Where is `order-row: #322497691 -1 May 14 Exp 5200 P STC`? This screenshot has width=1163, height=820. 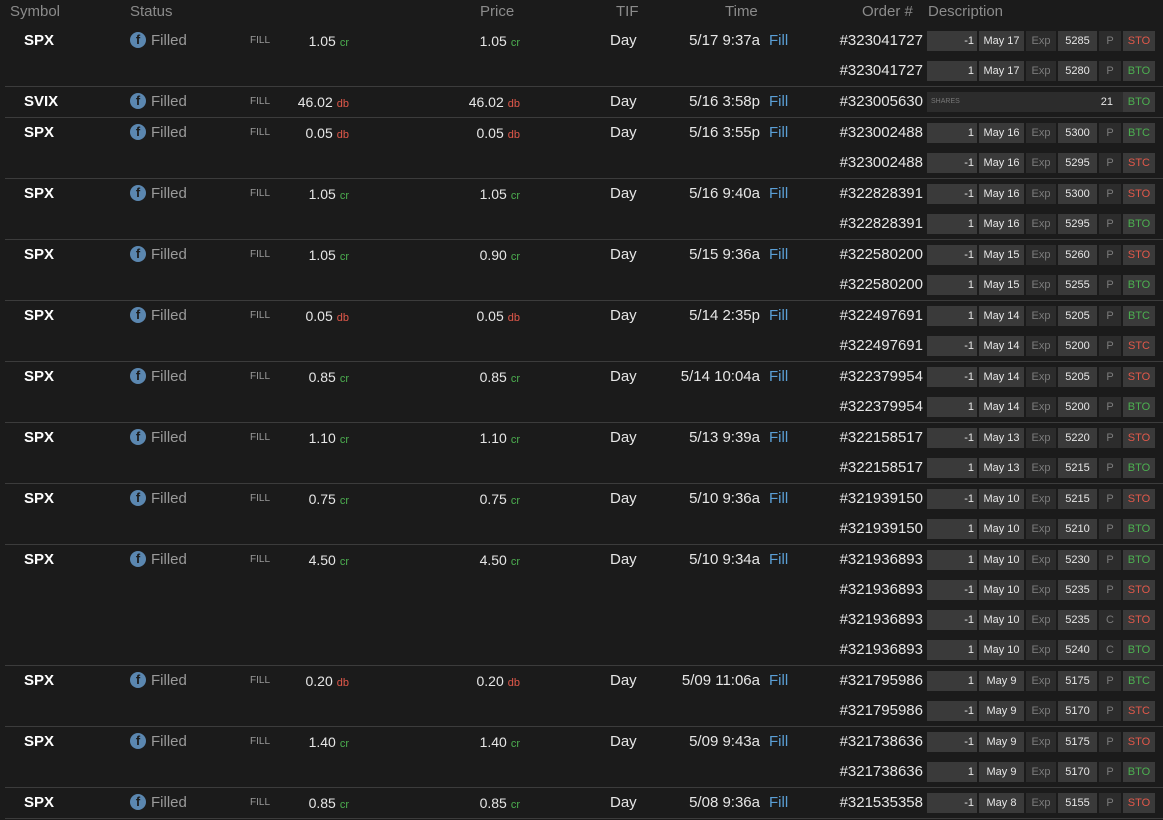
order-row: #322497691 -1 May 14 Exp 5200 P STC is located at coordinates (584, 346).